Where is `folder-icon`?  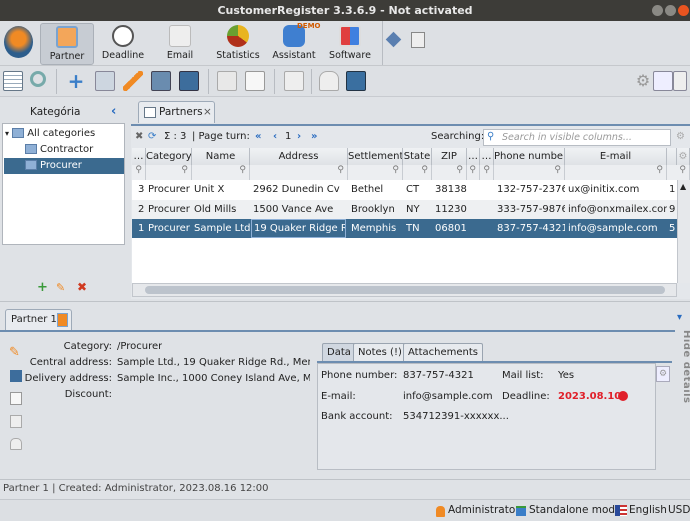 folder-icon is located at coordinates (31, 149).